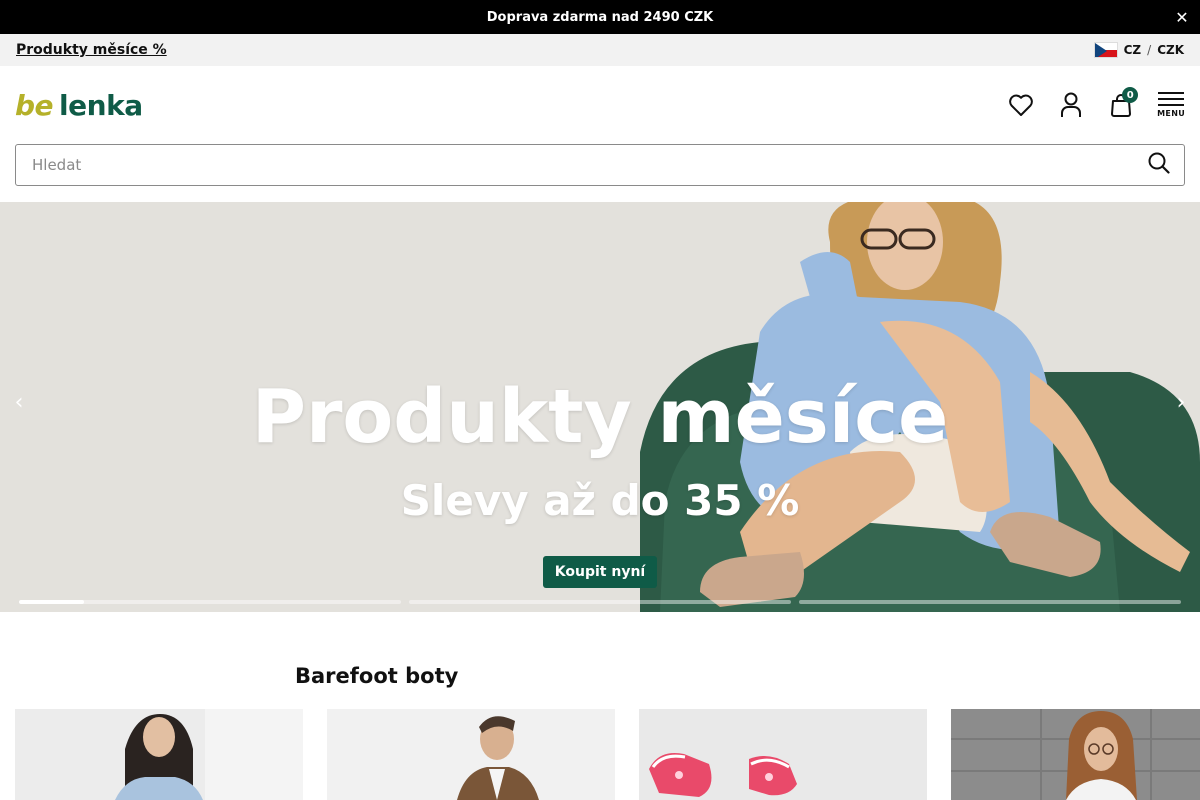 Image resolution: width=1200 pixels, height=800 pixels. Describe the element at coordinates (1132, 50) in the screenshot. I see `language-code: CZ` at that location.